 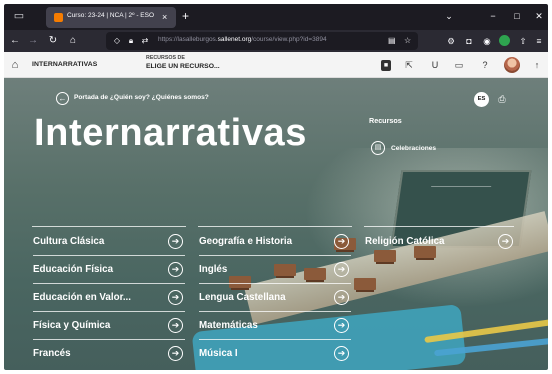 I want to click on forward-arrow-icon: →, so click(x=33, y=41).